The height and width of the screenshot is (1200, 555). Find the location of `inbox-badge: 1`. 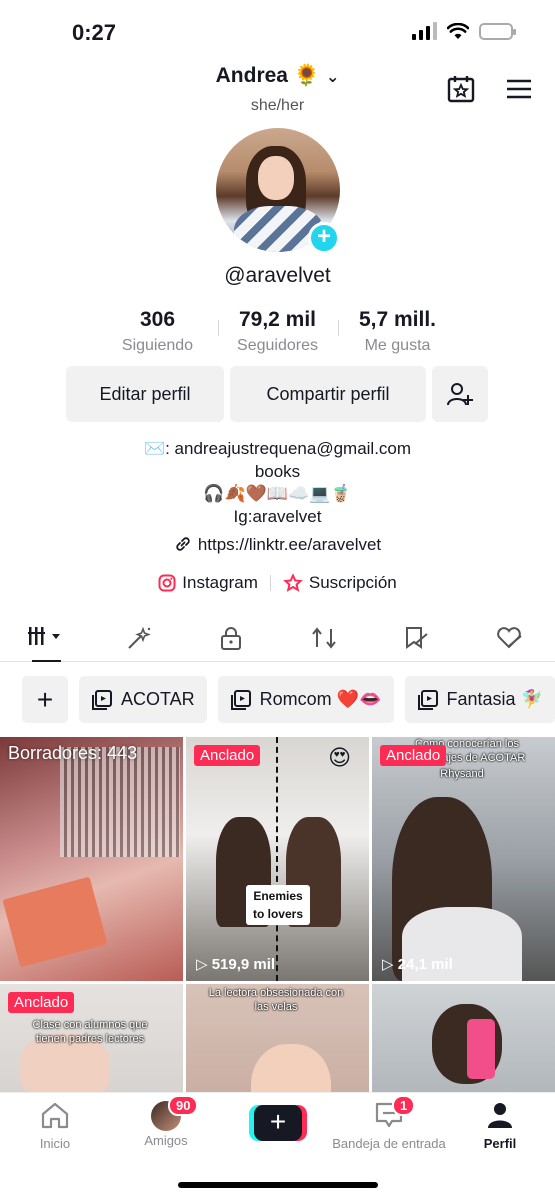

inbox-badge: 1 is located at coordinates (404, 1105).